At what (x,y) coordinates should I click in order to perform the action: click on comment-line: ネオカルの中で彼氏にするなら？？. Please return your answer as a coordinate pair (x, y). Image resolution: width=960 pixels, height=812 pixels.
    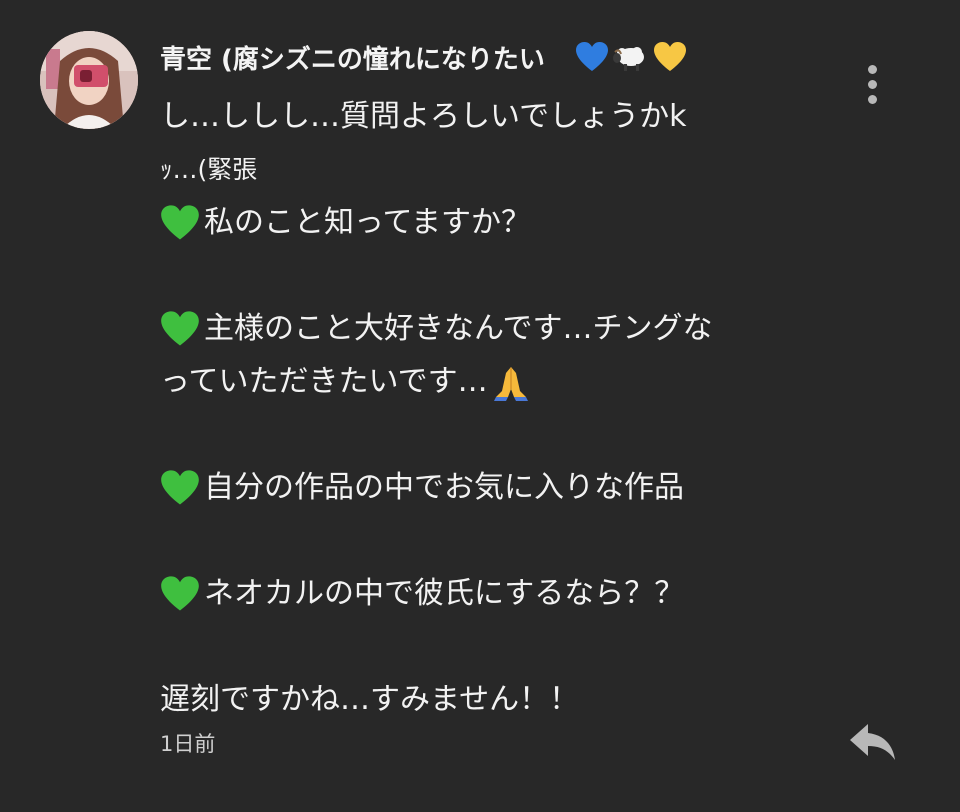
    Looking at the image, I should click on (480, 593).